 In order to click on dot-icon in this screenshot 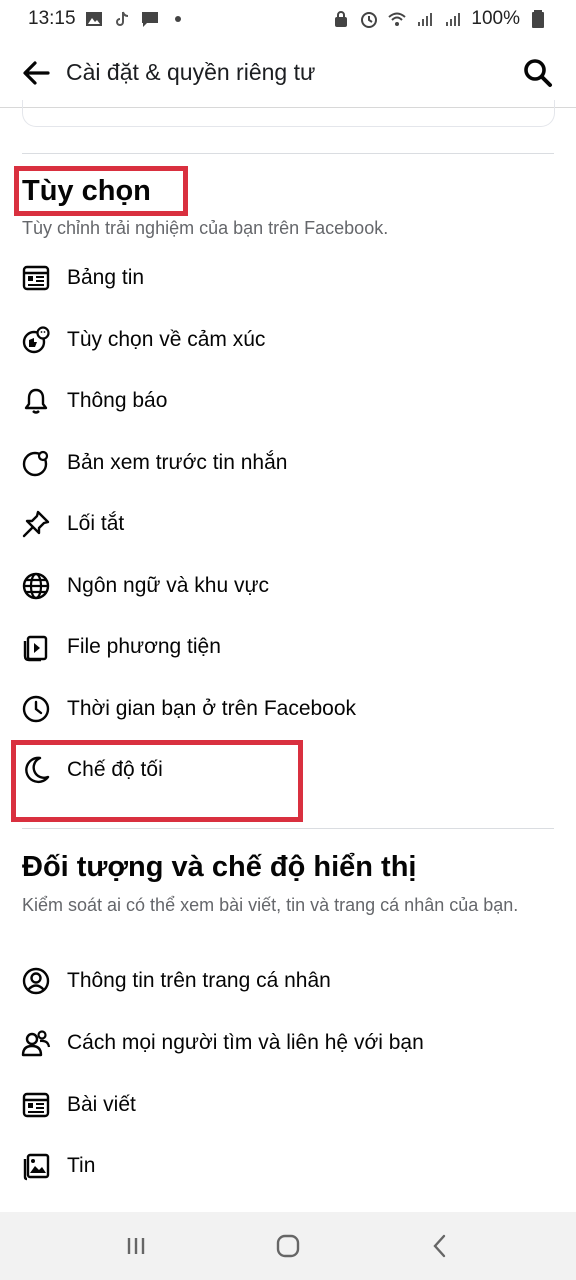, I will do `click(178, 19)`.